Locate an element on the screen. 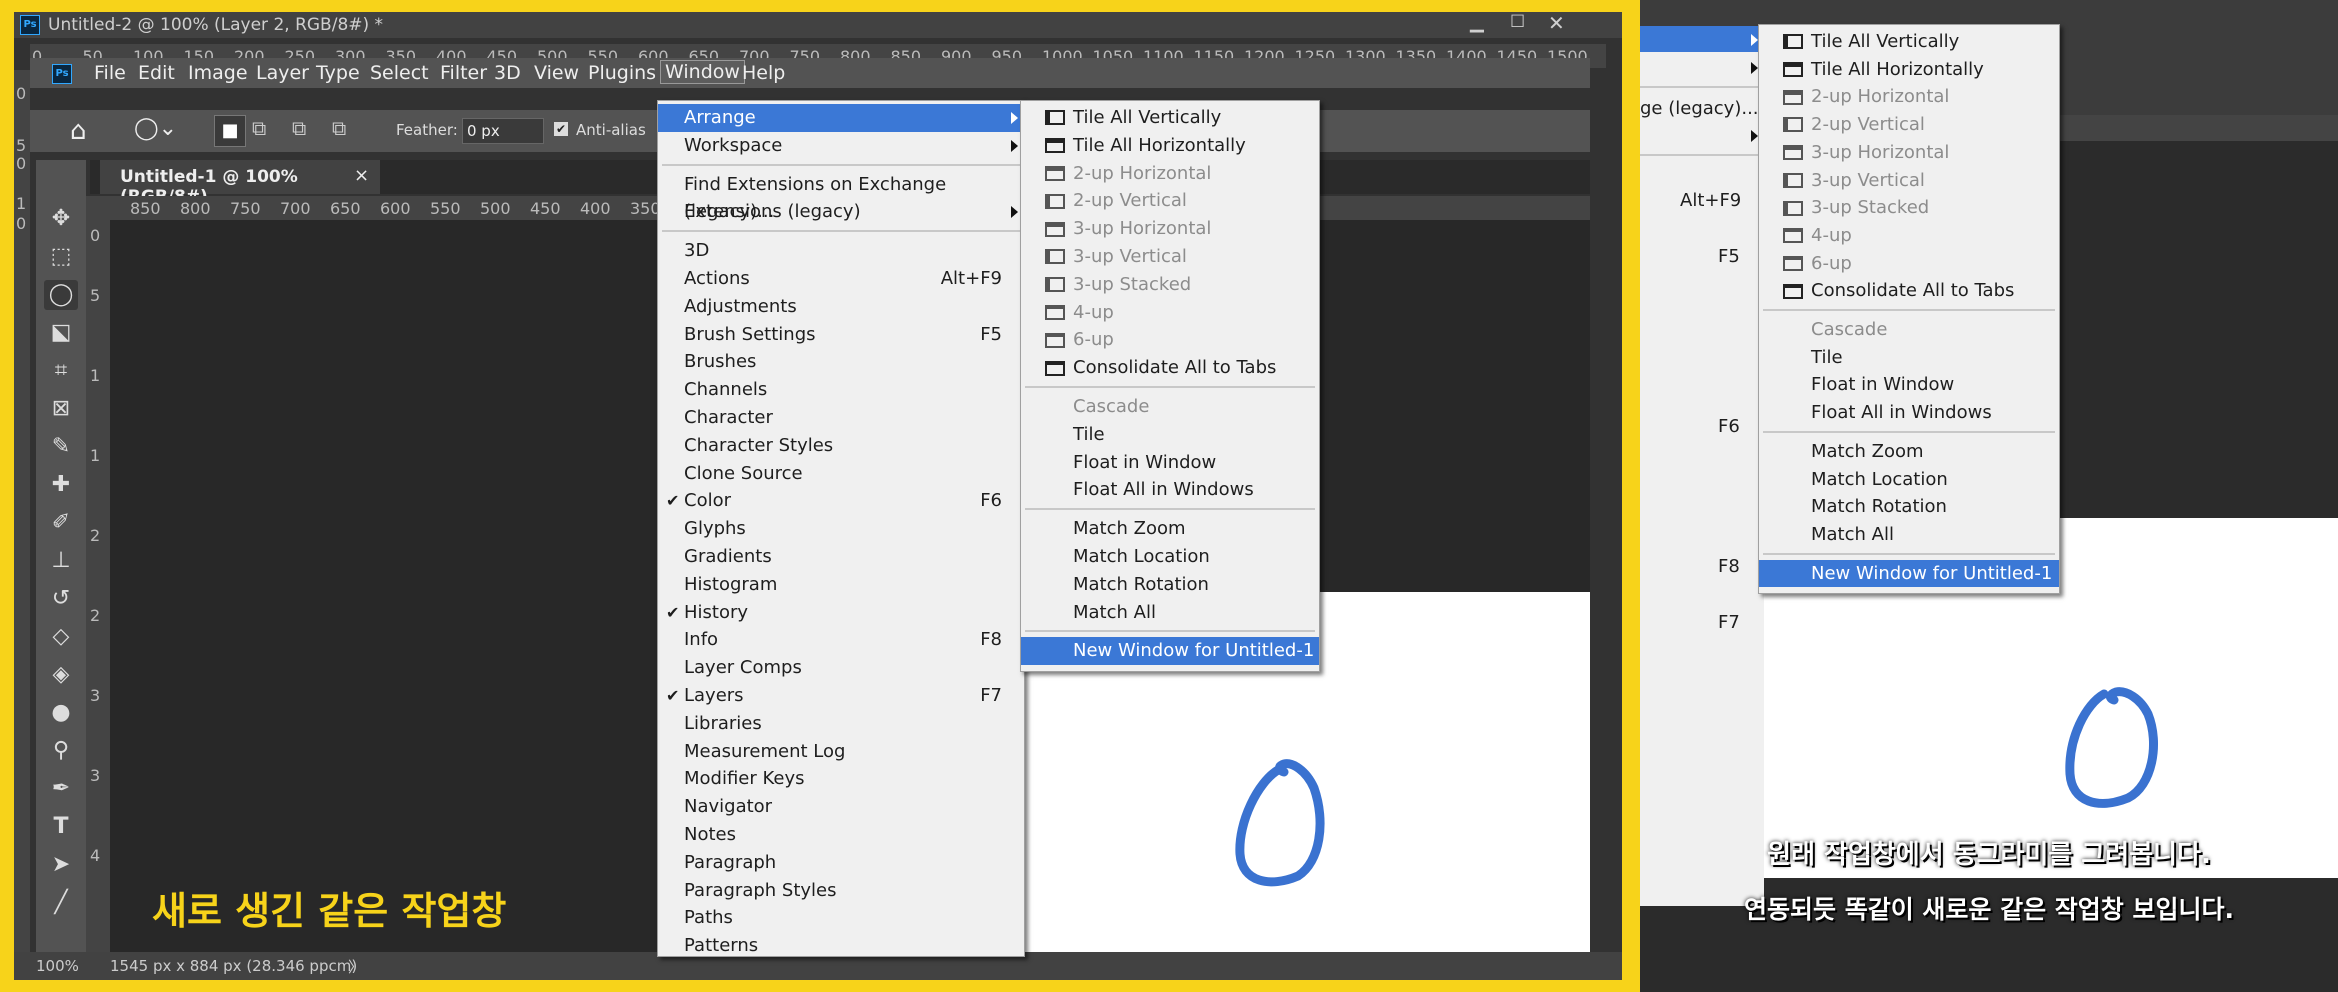 The image size is (2338, 992). lasso-preset-icon: ◯⌄ is located at coordinates (155, 128).